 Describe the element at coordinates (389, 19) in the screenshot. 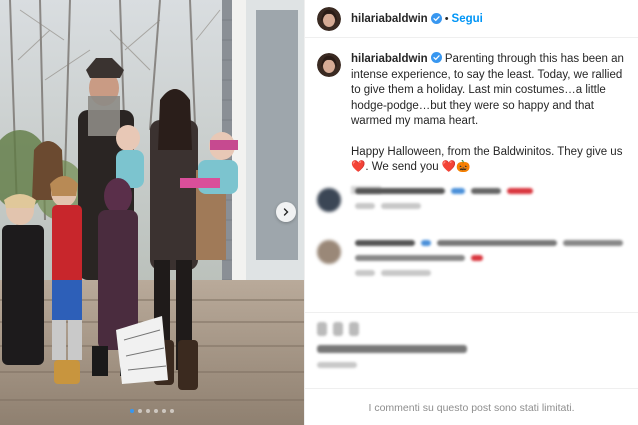

I see `username: hilariabaldwin` at that location.